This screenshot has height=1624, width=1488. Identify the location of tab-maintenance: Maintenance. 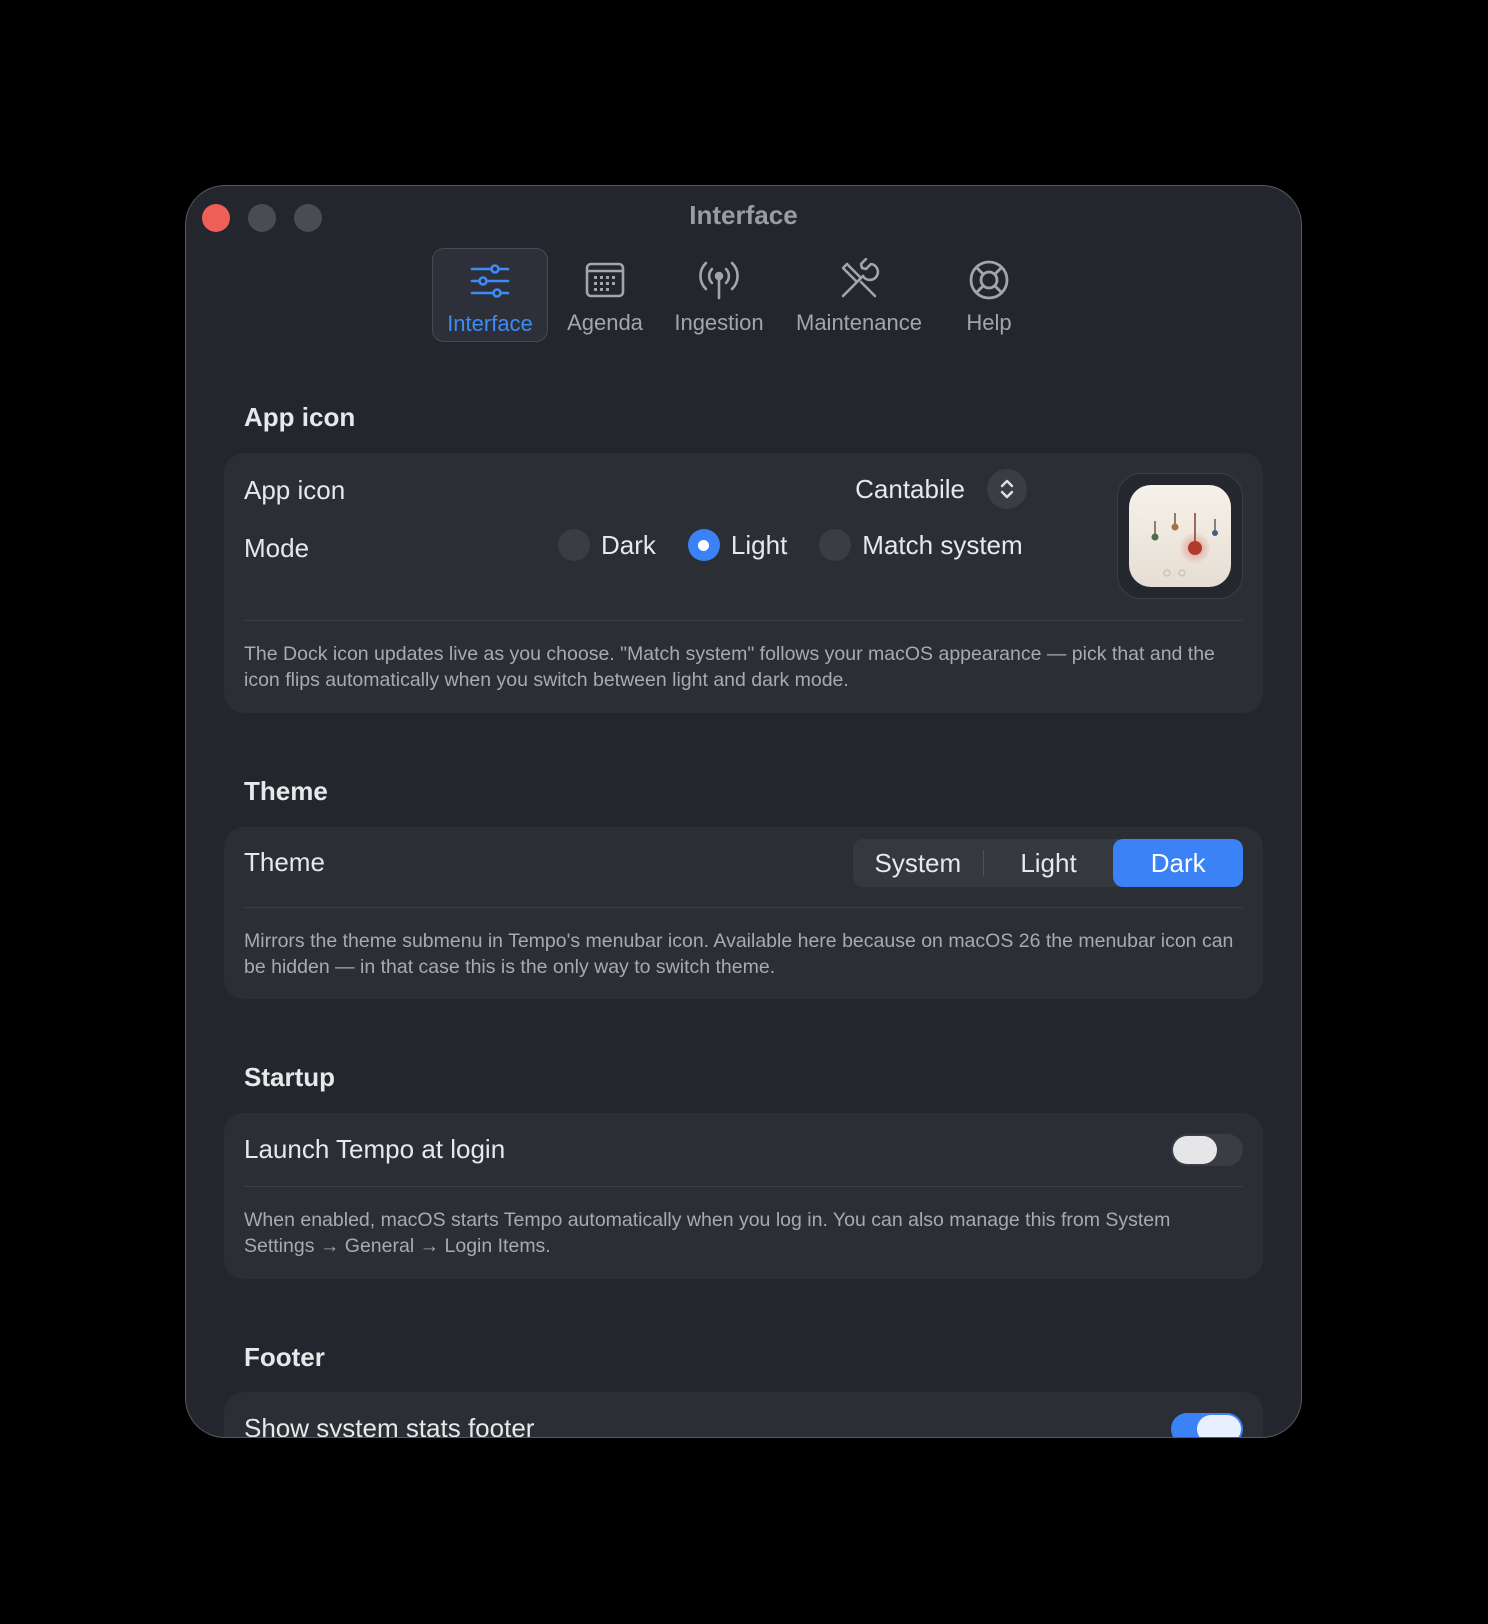
(859, 295).